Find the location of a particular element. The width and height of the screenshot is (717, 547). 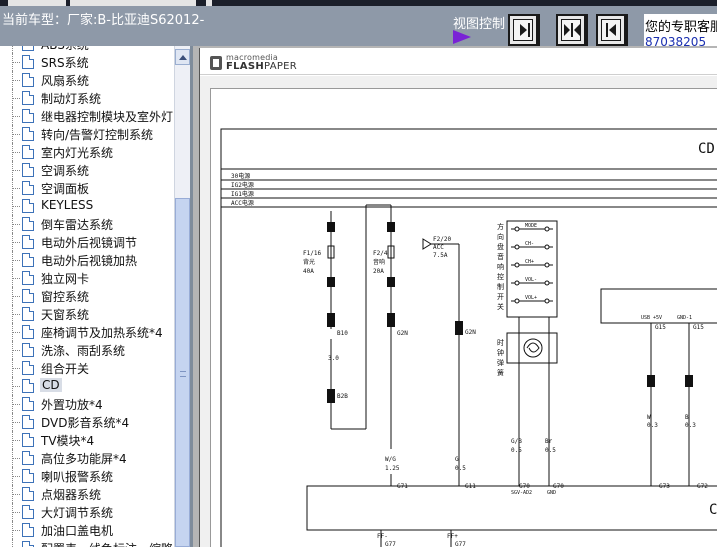

sidebar-item: 喇叭报警系统 is located at coordinates (87, 476).